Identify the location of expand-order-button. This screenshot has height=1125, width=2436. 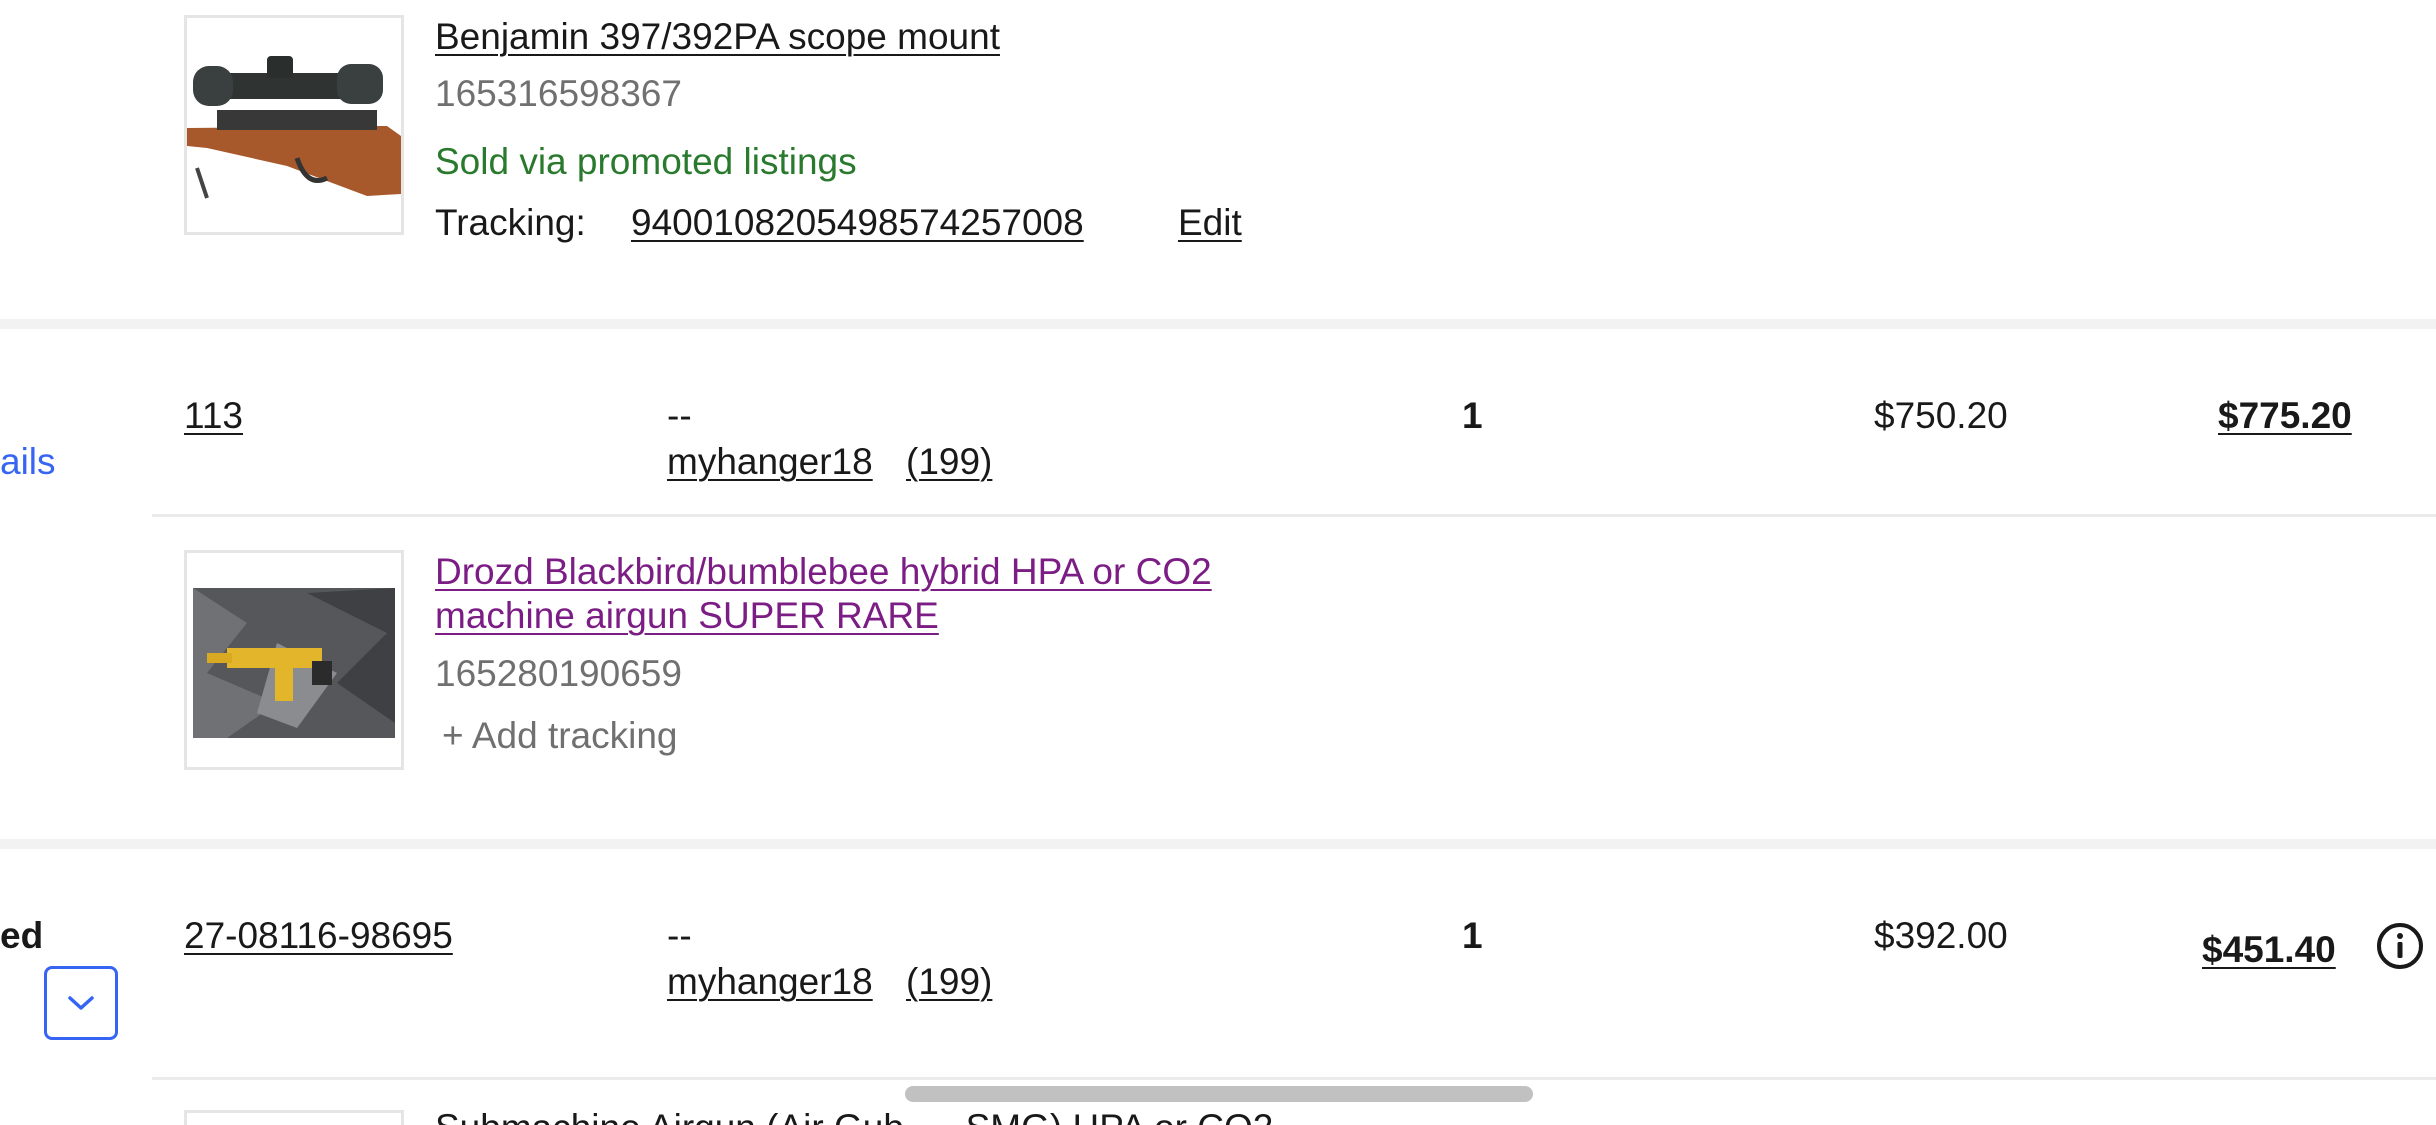
(81, 1003).